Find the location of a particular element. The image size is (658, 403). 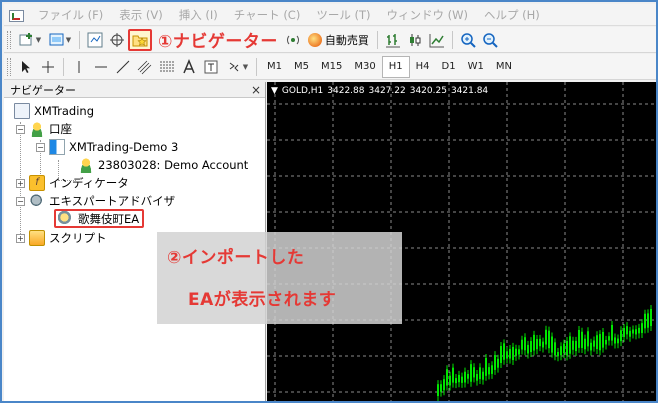

text-label-icon is located at coordinates (211, 66).